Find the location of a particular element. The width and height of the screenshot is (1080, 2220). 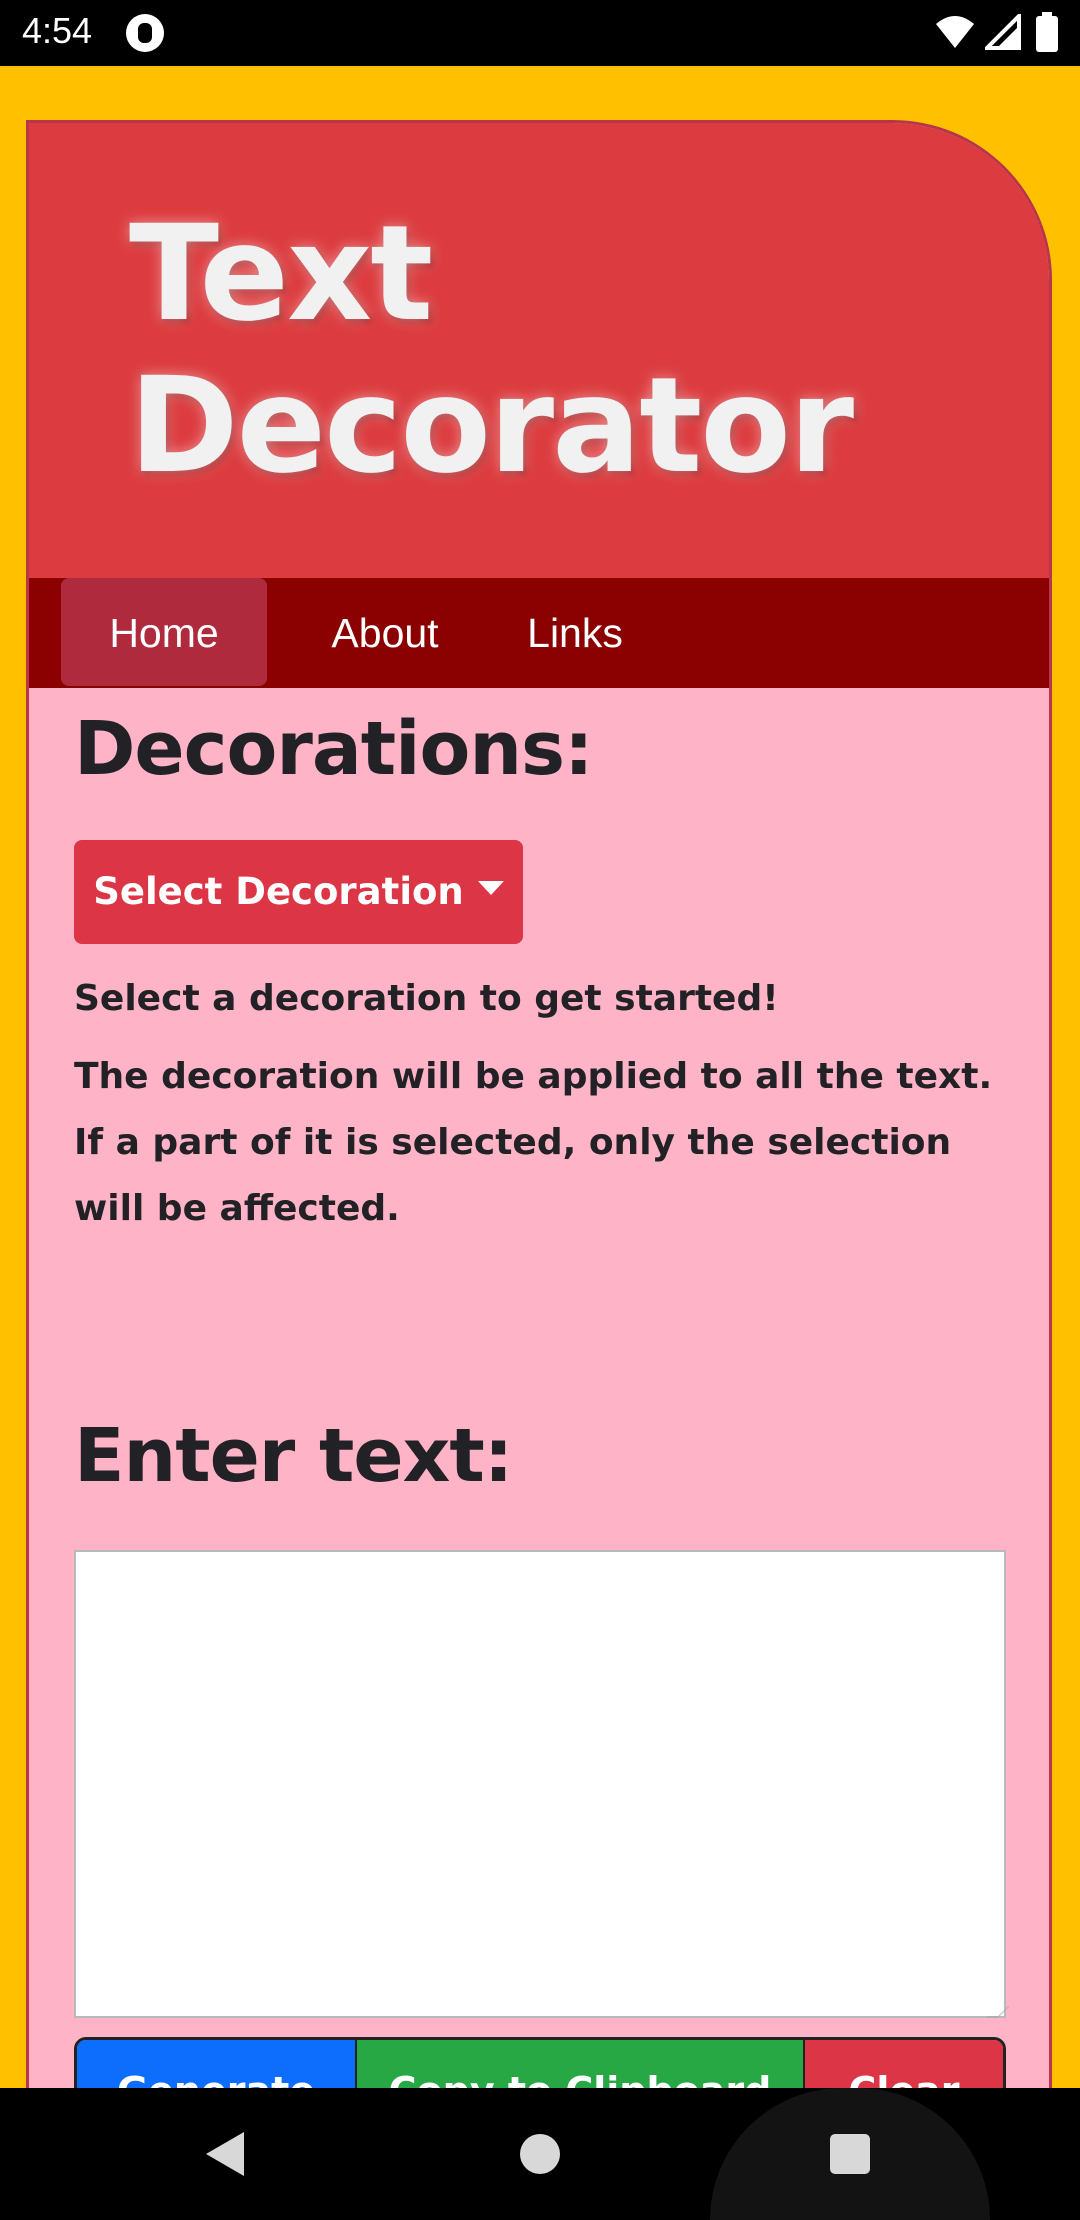

app-notification-icon is located at coordinates (145, 33).